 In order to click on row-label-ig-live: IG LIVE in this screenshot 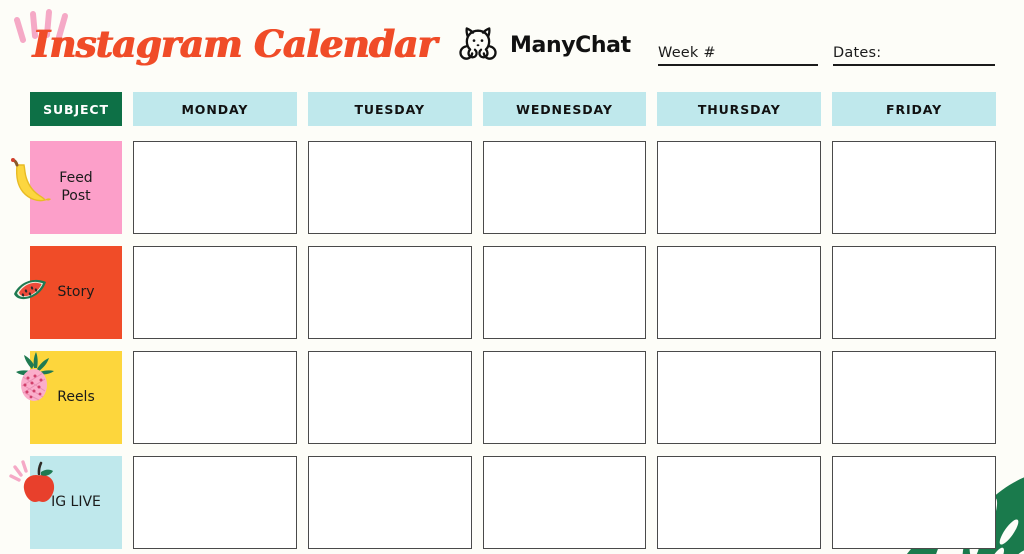, I will do `click(76, 502)`.